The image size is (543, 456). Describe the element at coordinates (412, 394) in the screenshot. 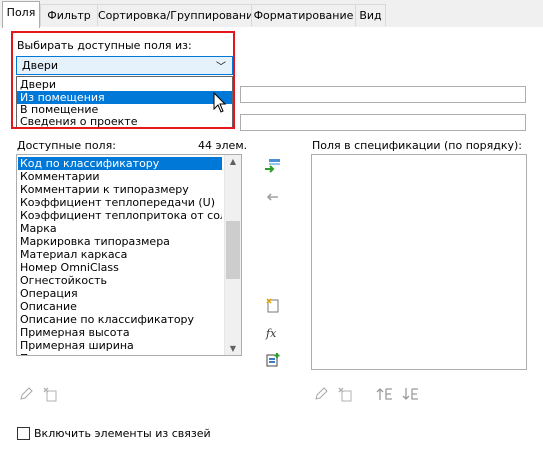

I see `move-down-icon` at that location.